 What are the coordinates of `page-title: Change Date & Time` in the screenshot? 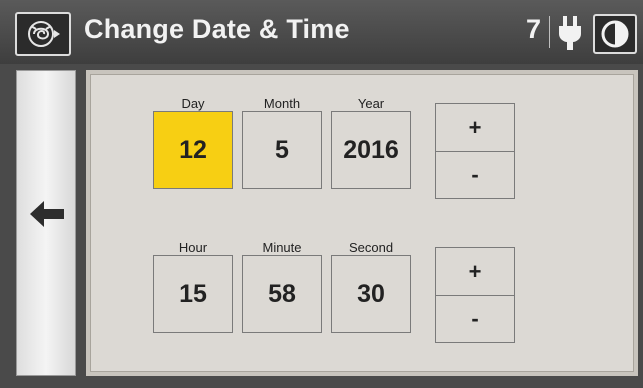 It's located at (217, 29).